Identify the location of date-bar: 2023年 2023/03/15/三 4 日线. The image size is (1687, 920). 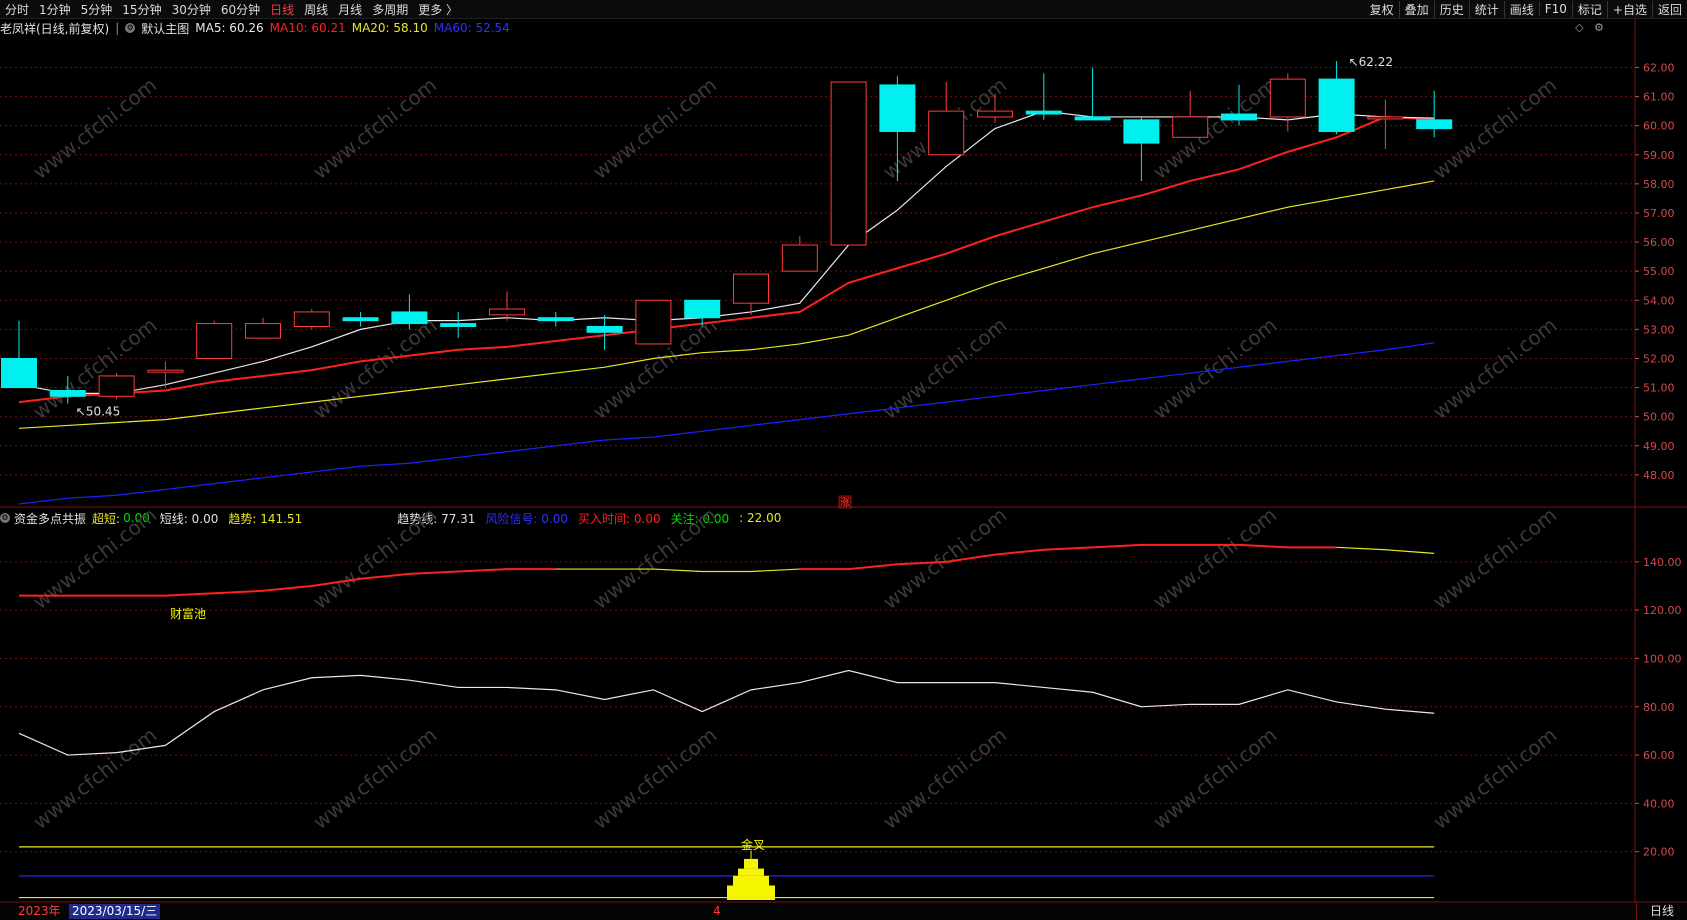
(843, 911).